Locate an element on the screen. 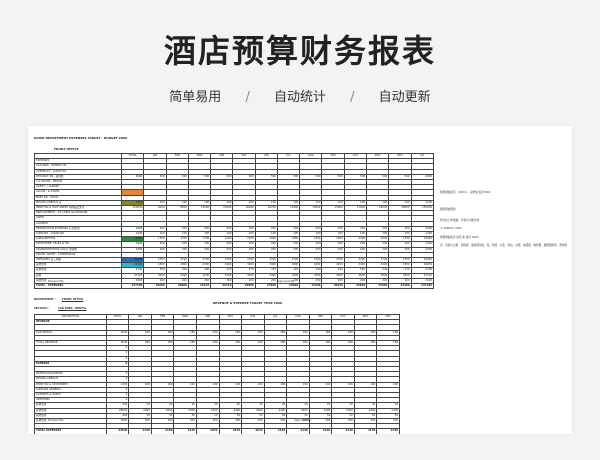 The height and width of the screenshot is (460, 600). row-label: TOTAL EXPENSES is located at coordinates (70, 431).